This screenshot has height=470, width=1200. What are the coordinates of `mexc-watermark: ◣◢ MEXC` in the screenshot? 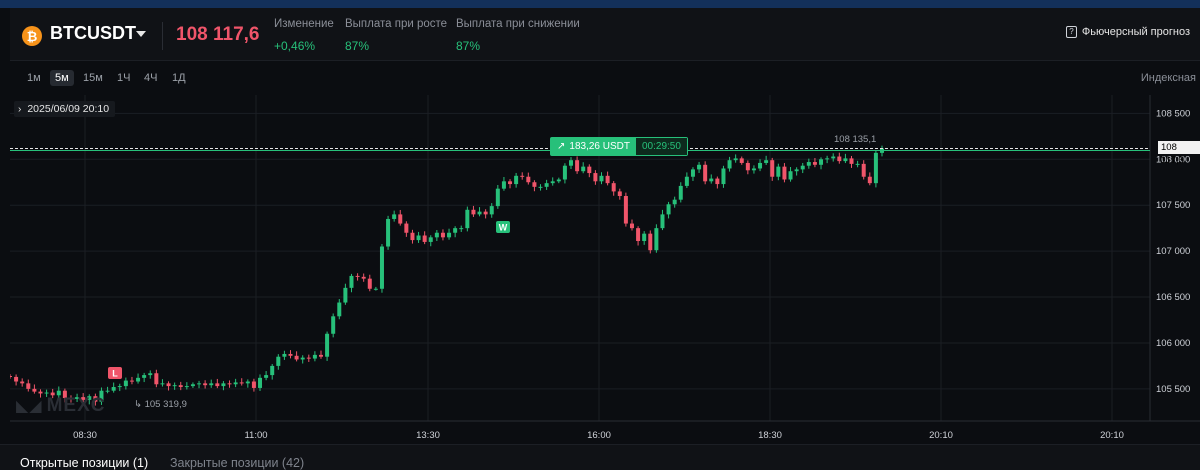 It's located at (61, 405).